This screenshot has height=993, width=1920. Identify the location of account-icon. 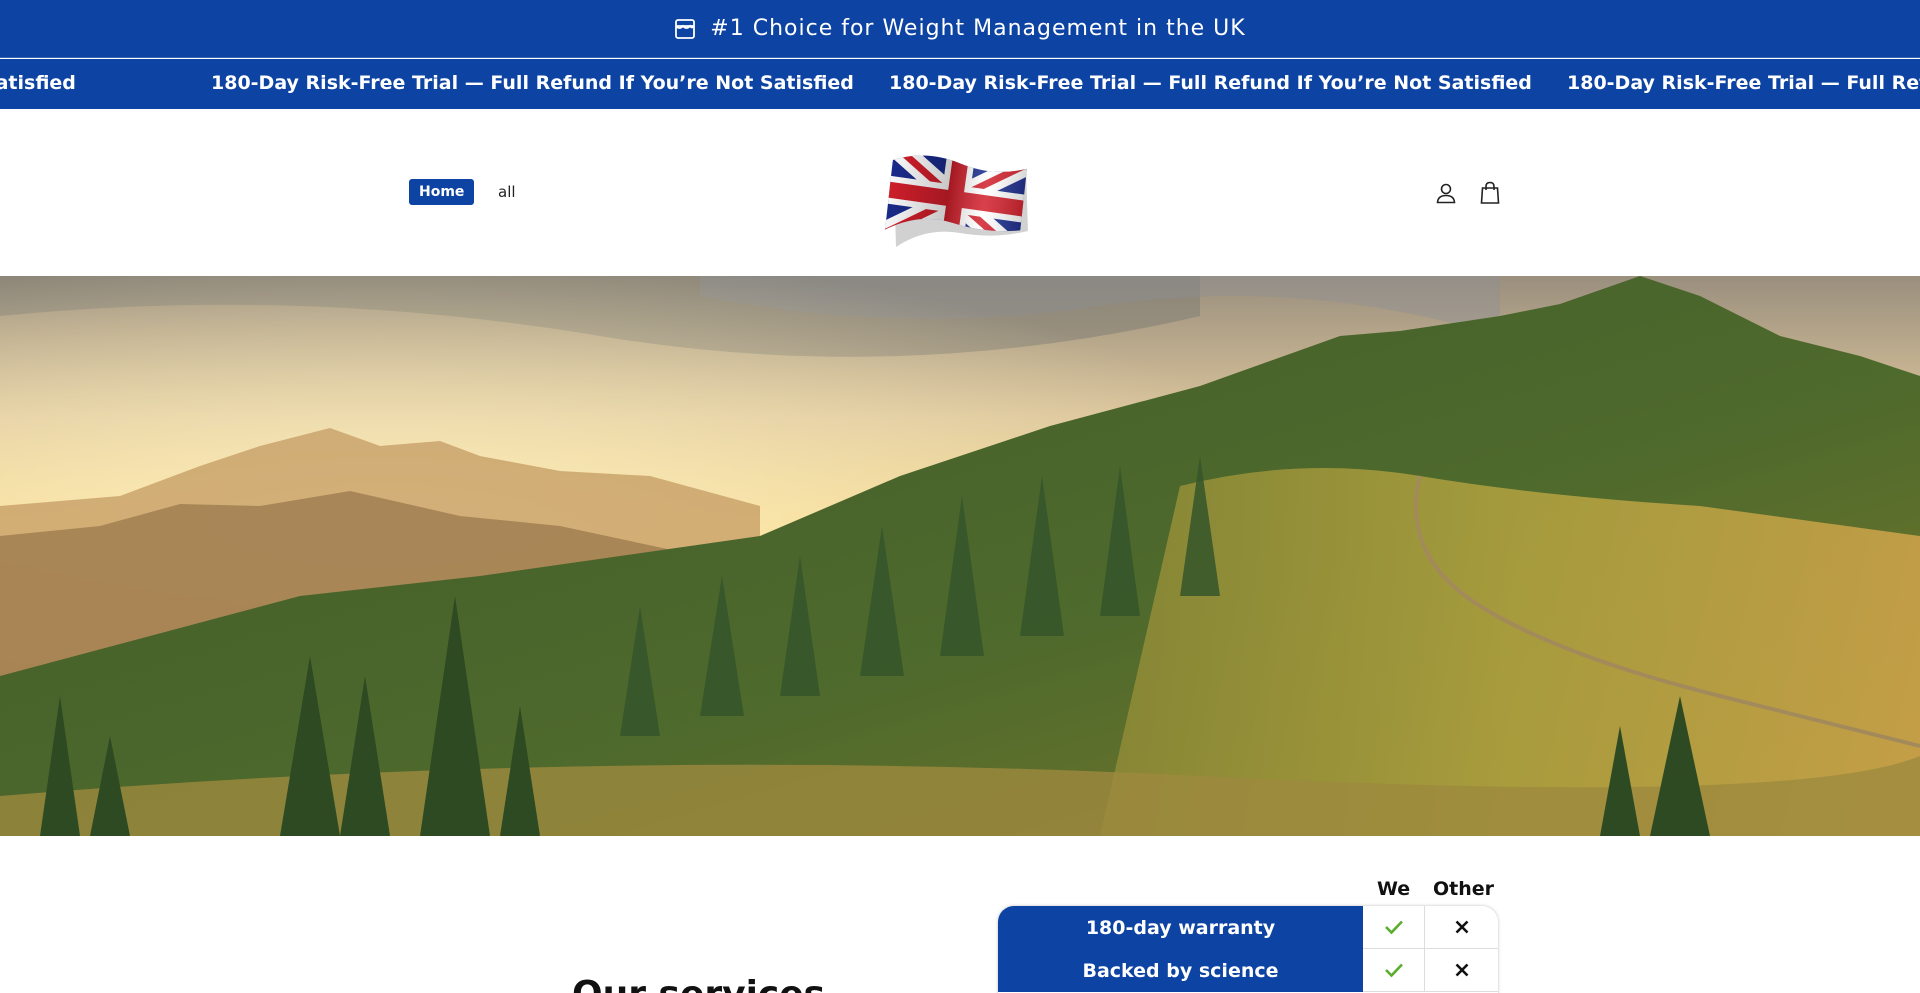
(1446, 193).